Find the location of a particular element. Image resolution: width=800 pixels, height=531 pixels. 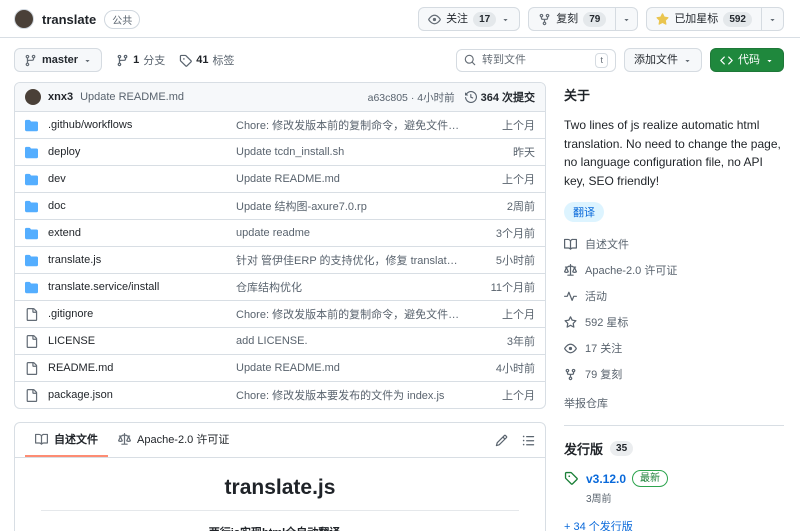

book-icon is located at coordinates (41, 439).